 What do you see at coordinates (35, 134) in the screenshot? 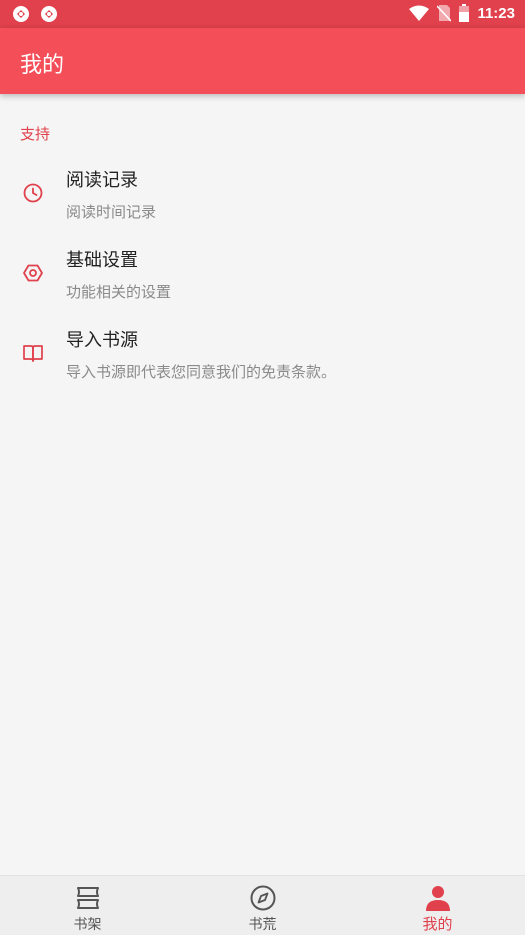
I see `section-header: 支持` at bounding box center [35, 134].